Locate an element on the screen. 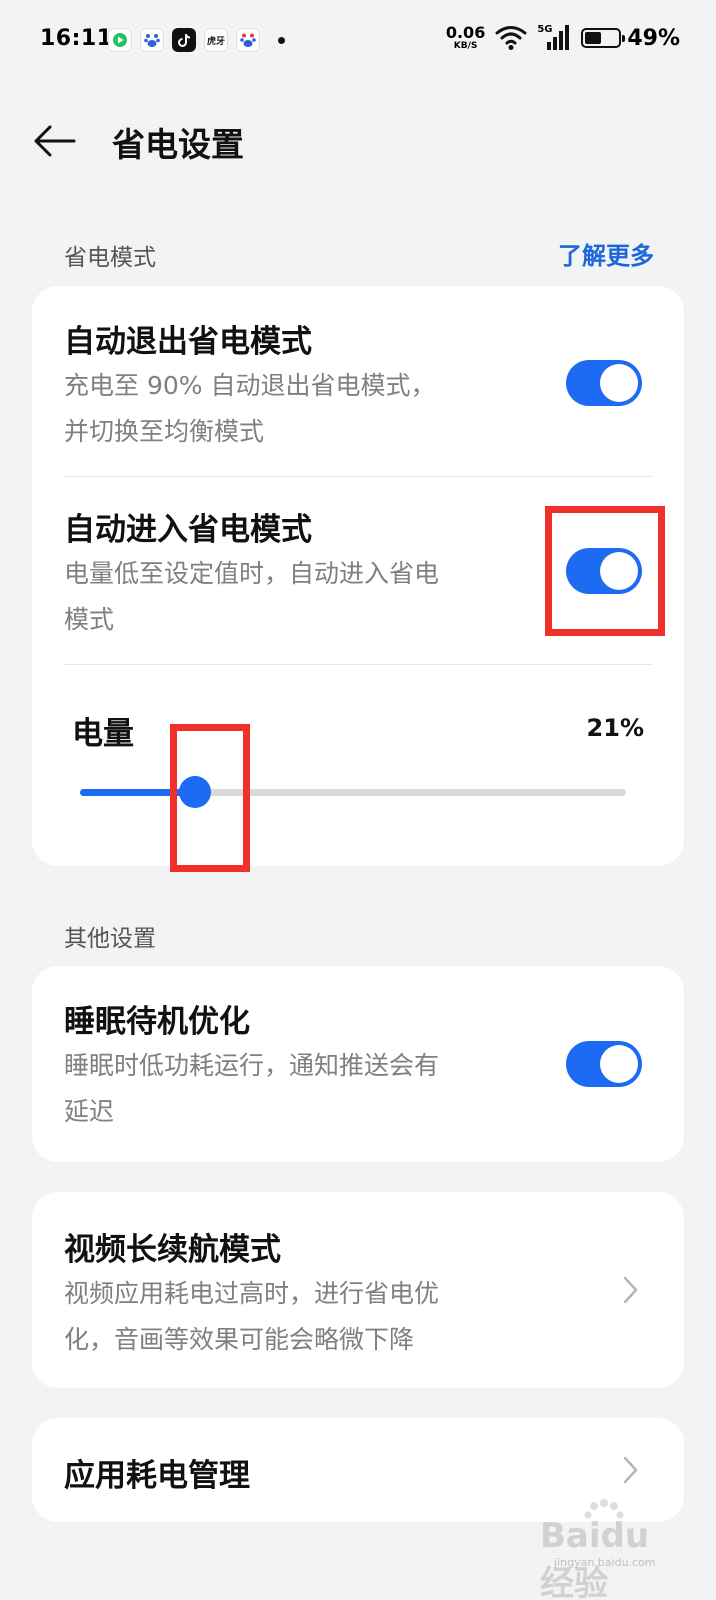 This screenshot has width=716, height=1600. battery-percent: 49% is located at coordinates (653, 38).